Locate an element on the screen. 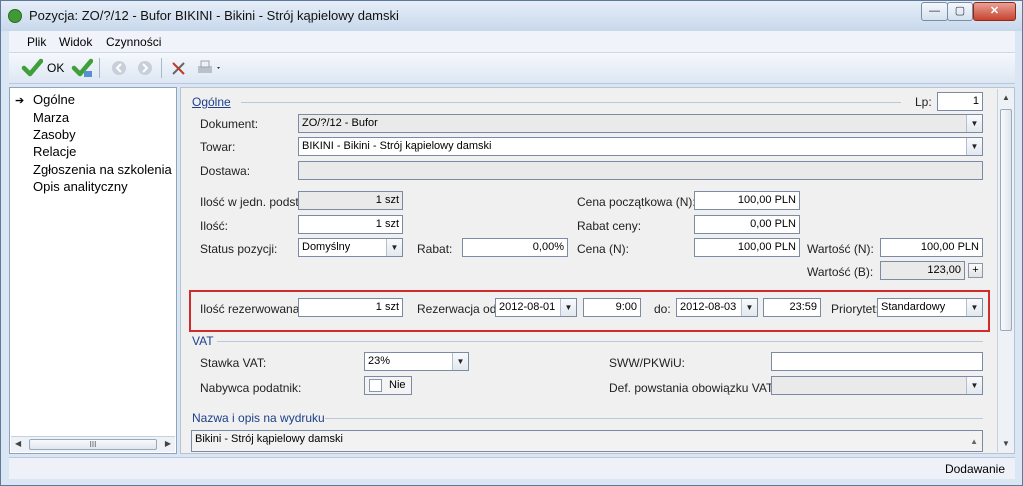 This screenshot has width=1023, height=486. scroll-thumb: III is located at coordinates (93, 444).